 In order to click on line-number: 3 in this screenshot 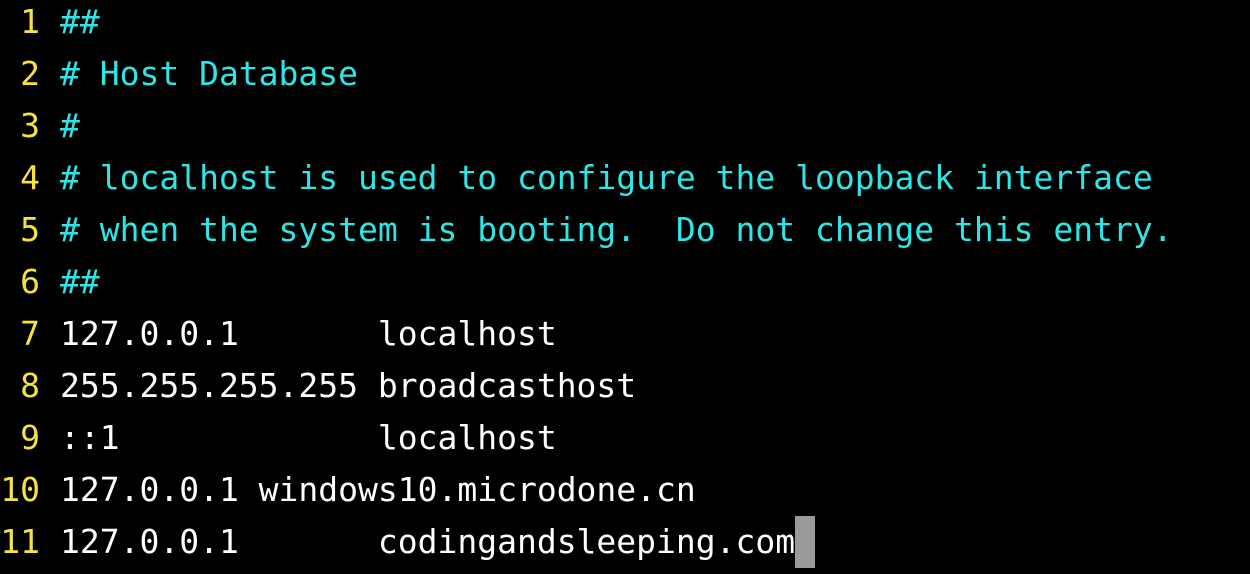, I will do `click(30, 125)`.